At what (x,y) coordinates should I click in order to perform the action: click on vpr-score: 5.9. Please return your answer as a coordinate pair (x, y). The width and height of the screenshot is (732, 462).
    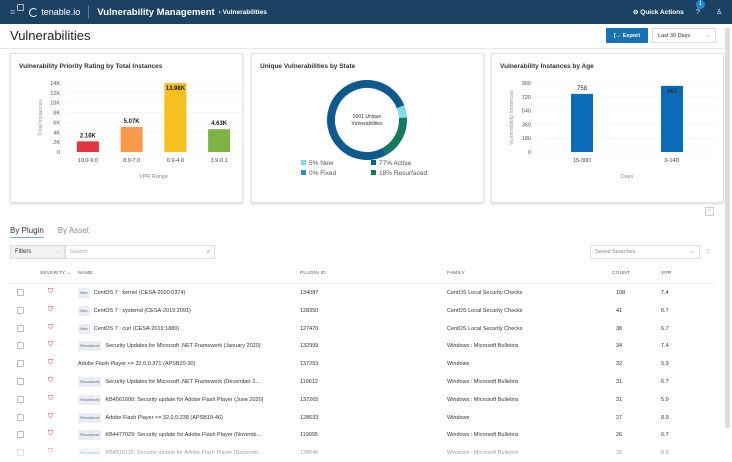
    Looking at the image, I should click on (665, 364).